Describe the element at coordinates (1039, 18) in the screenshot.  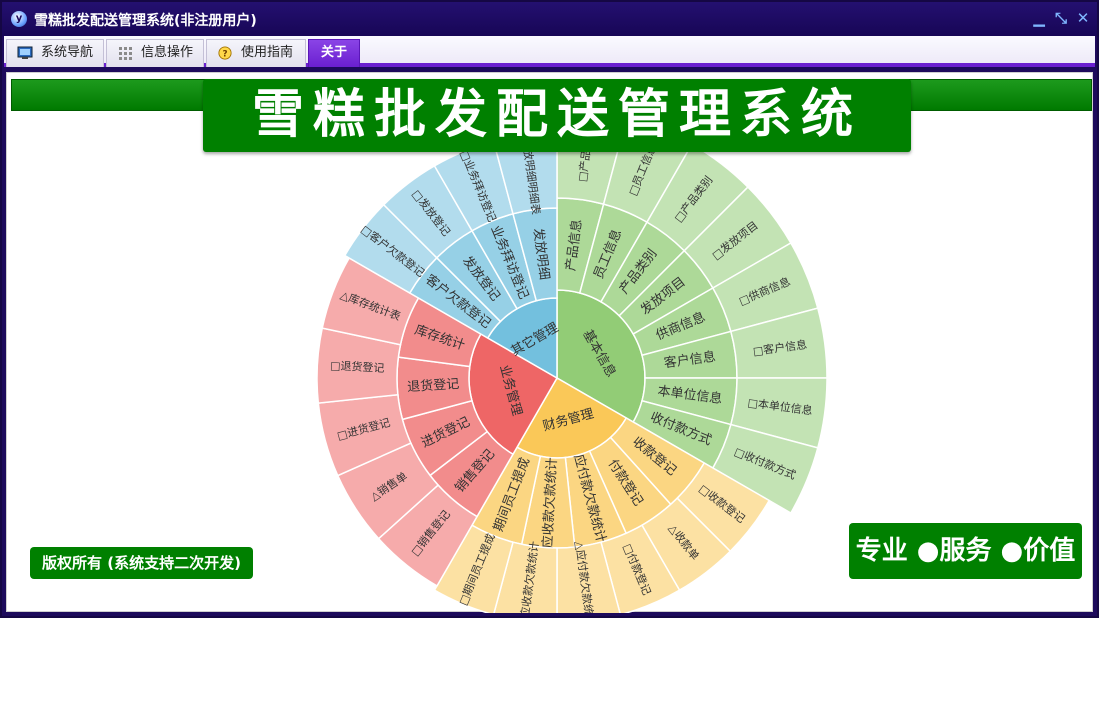
I see `minimize-icon: ▁` at that location.